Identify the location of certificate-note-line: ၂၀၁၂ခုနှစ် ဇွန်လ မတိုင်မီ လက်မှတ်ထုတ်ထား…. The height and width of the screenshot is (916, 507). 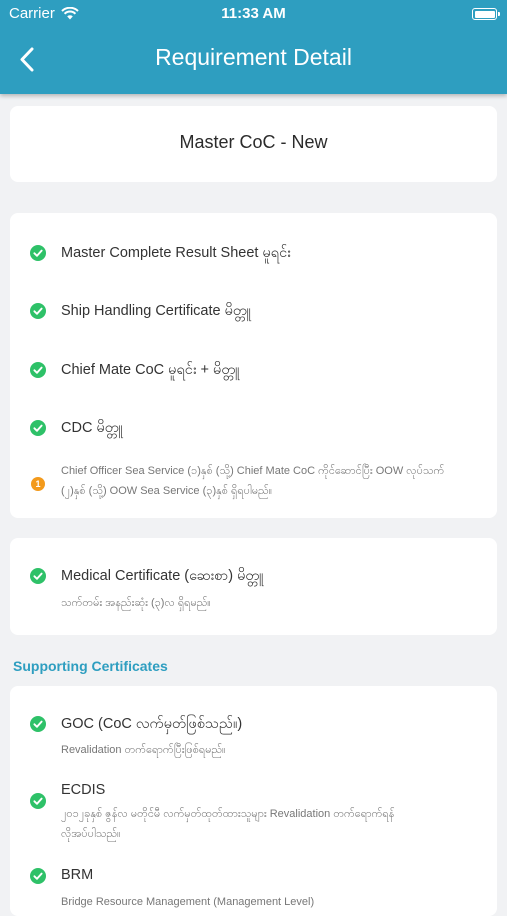
(228, 814).